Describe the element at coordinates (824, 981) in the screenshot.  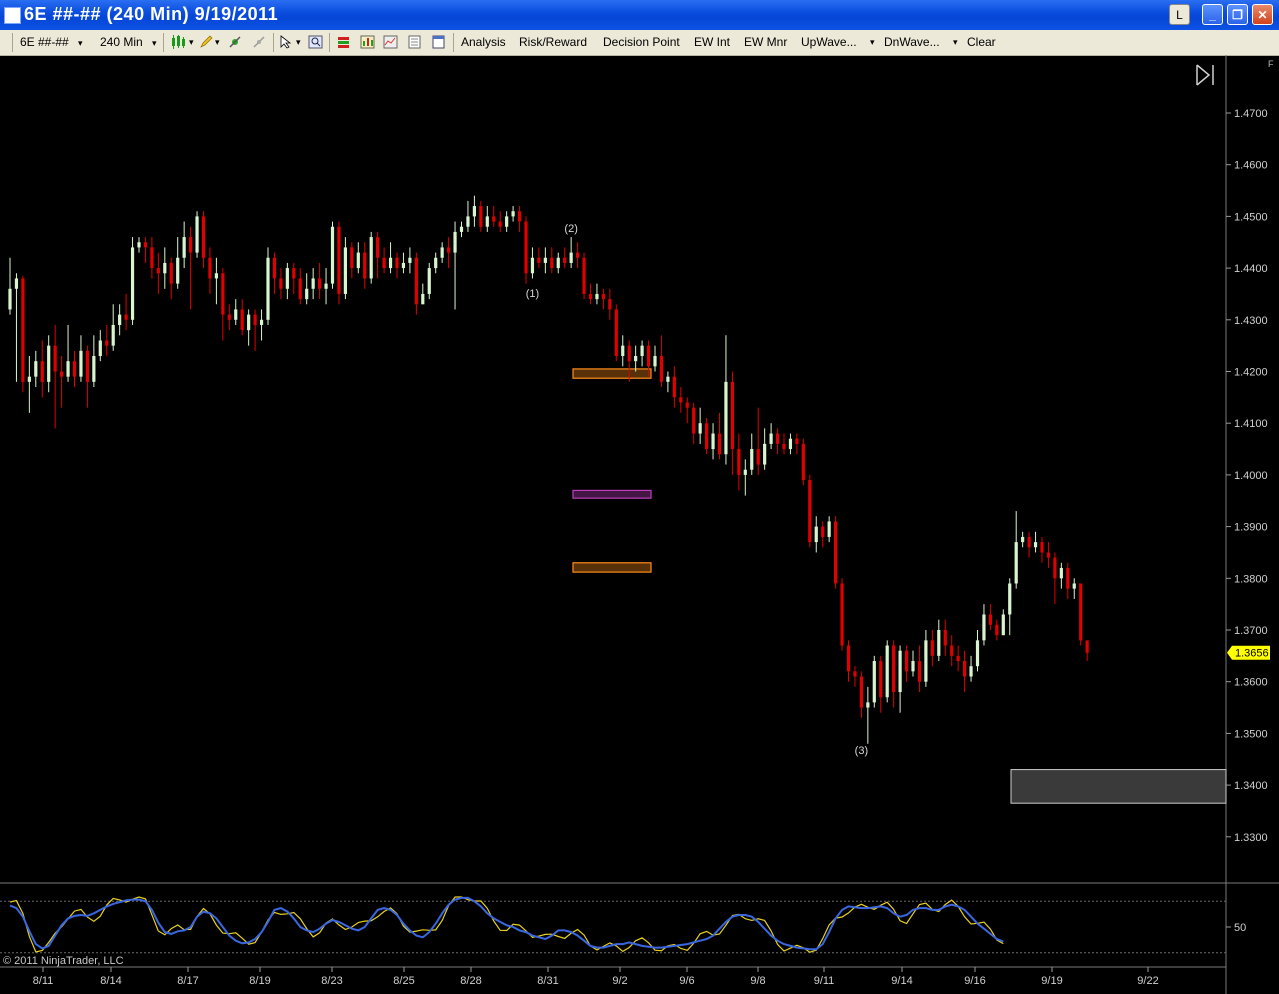
I see `x-tick-label: 9/11` at that location.